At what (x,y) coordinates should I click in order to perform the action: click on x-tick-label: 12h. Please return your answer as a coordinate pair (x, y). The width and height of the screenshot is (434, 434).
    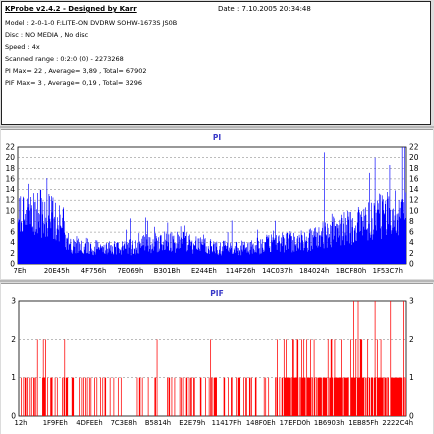
    Looking at the image, I should click on (21, 423).